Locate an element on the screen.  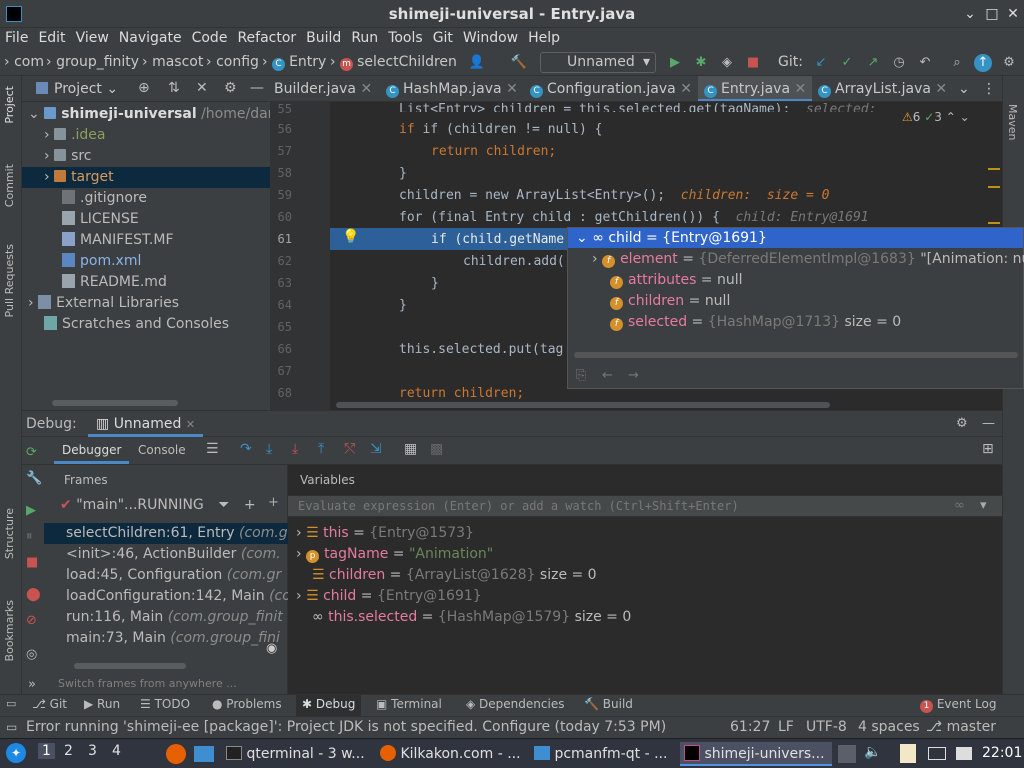
evaluate-icon: ▦ is located at coordinates (410, 449).